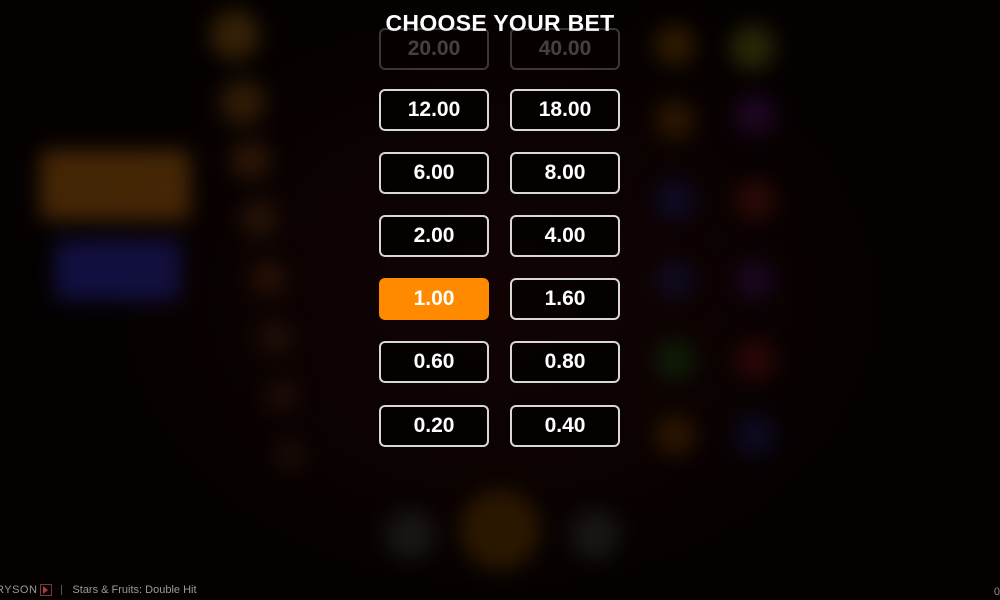  What do you see at coordinates (434, 299) in the screenshot?
I see `bet-option-1-selected: 1.00` at bounding box center [434, 299].